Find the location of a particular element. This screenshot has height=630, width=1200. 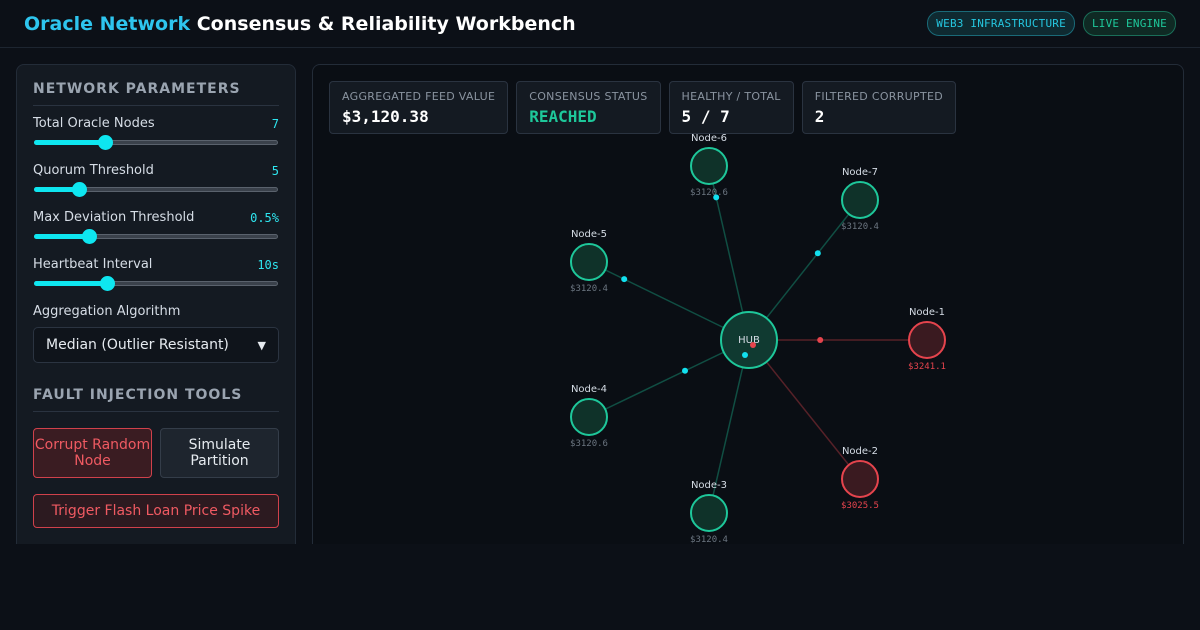

web3-badge: WEB3 INFRASTRUCTURE is located at coordinates (1001, 23).